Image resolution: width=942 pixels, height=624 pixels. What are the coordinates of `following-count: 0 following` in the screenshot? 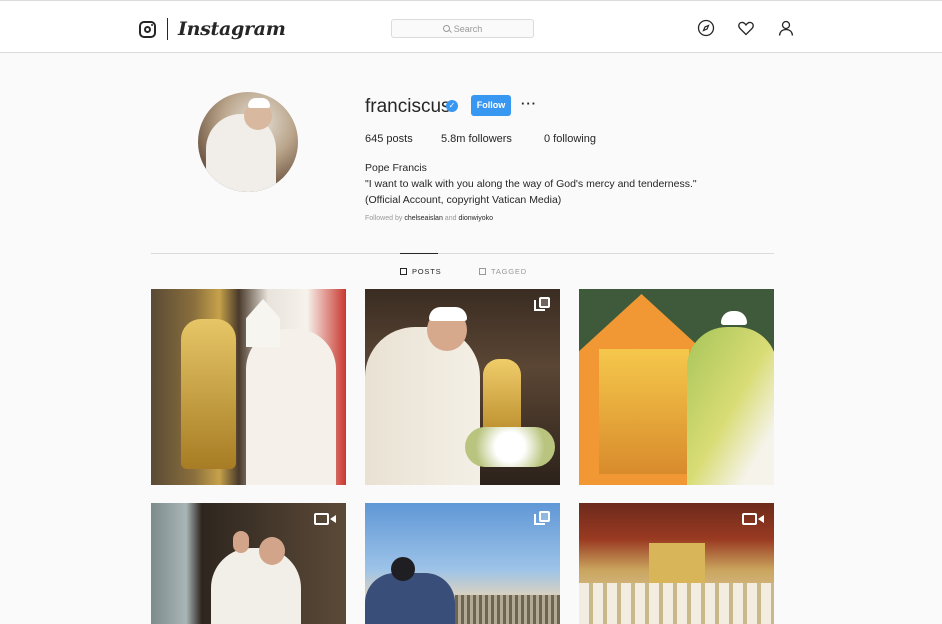 It's located at (570, 139).